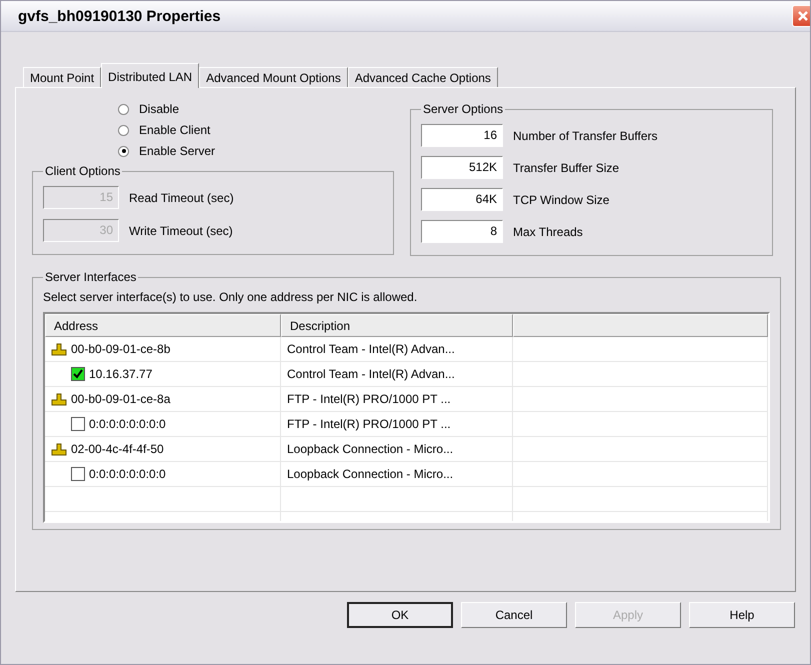 This screenshot has width=811, height=665. I want to click on tab: Advanced Mount Options, so click(273, 77).